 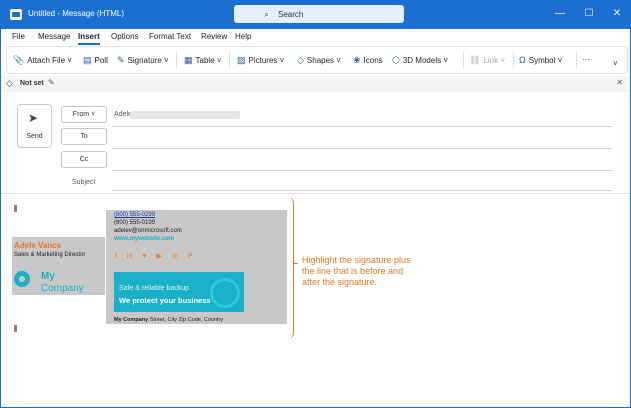 What do you see at coordinates (356, 260) in the screenshot?
I see `annotation-line1: Highlight the signature plus` at bounding box center [356, 260].